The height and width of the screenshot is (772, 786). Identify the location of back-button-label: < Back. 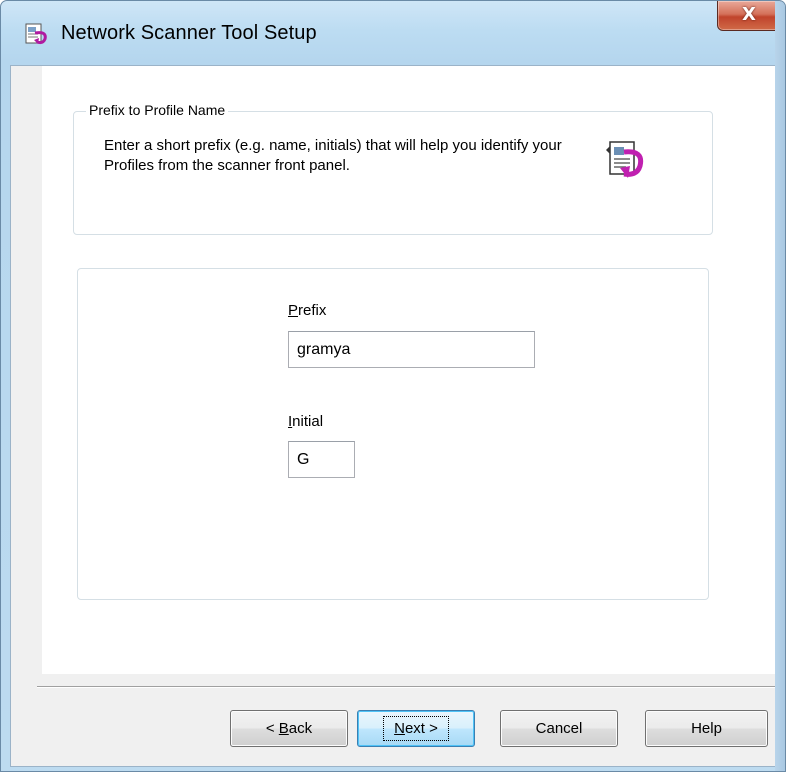
(289, 728).